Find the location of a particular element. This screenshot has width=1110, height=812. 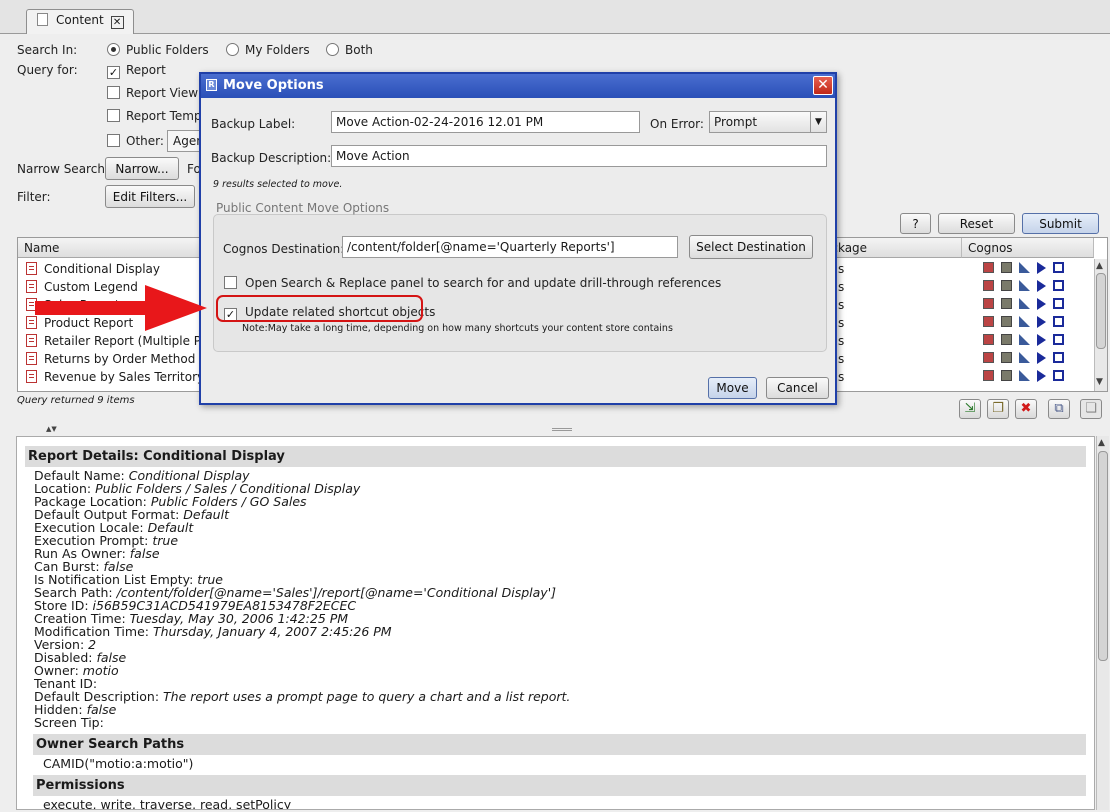

chevron-down-icon: ▼ is located at coordinates (818, 122).